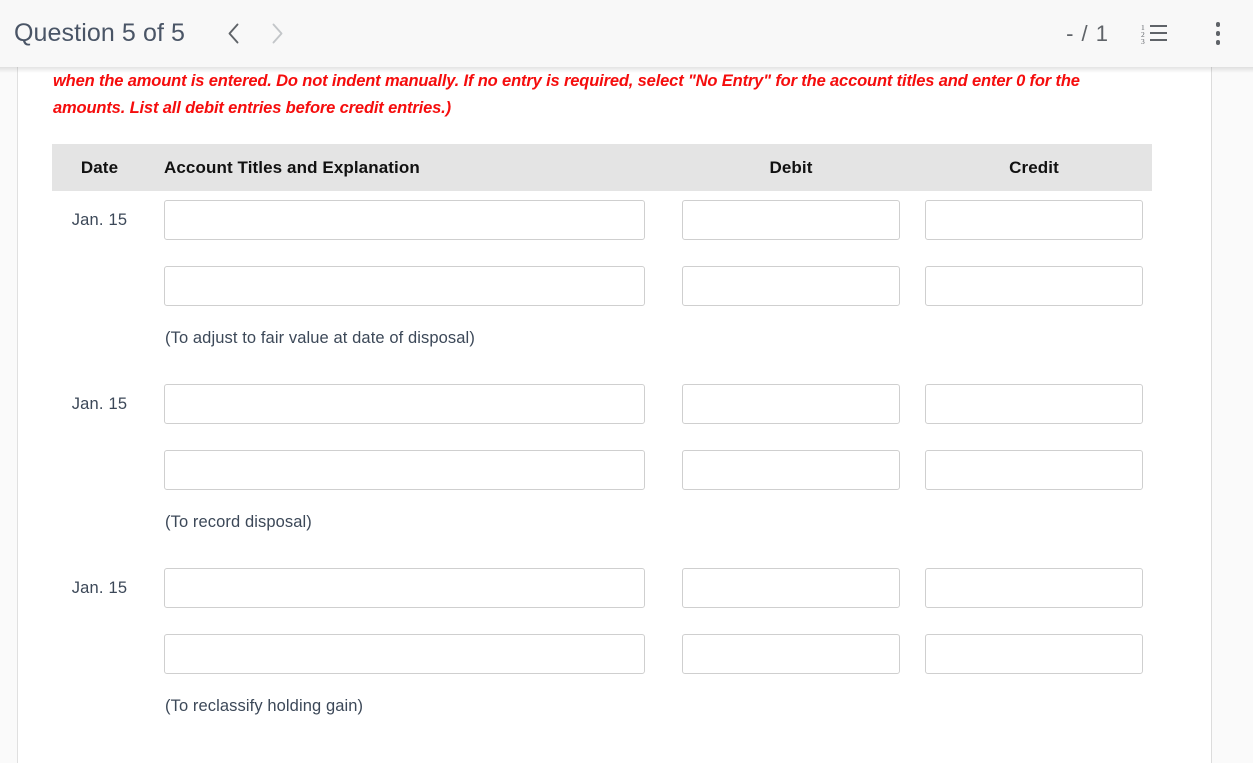 This screenshot has height=763, width=1253. What do you see at coordinates (602, 533) in the screenshot?
I see `explanation-row: (To record disposal)` at bounding box center [602, 533].